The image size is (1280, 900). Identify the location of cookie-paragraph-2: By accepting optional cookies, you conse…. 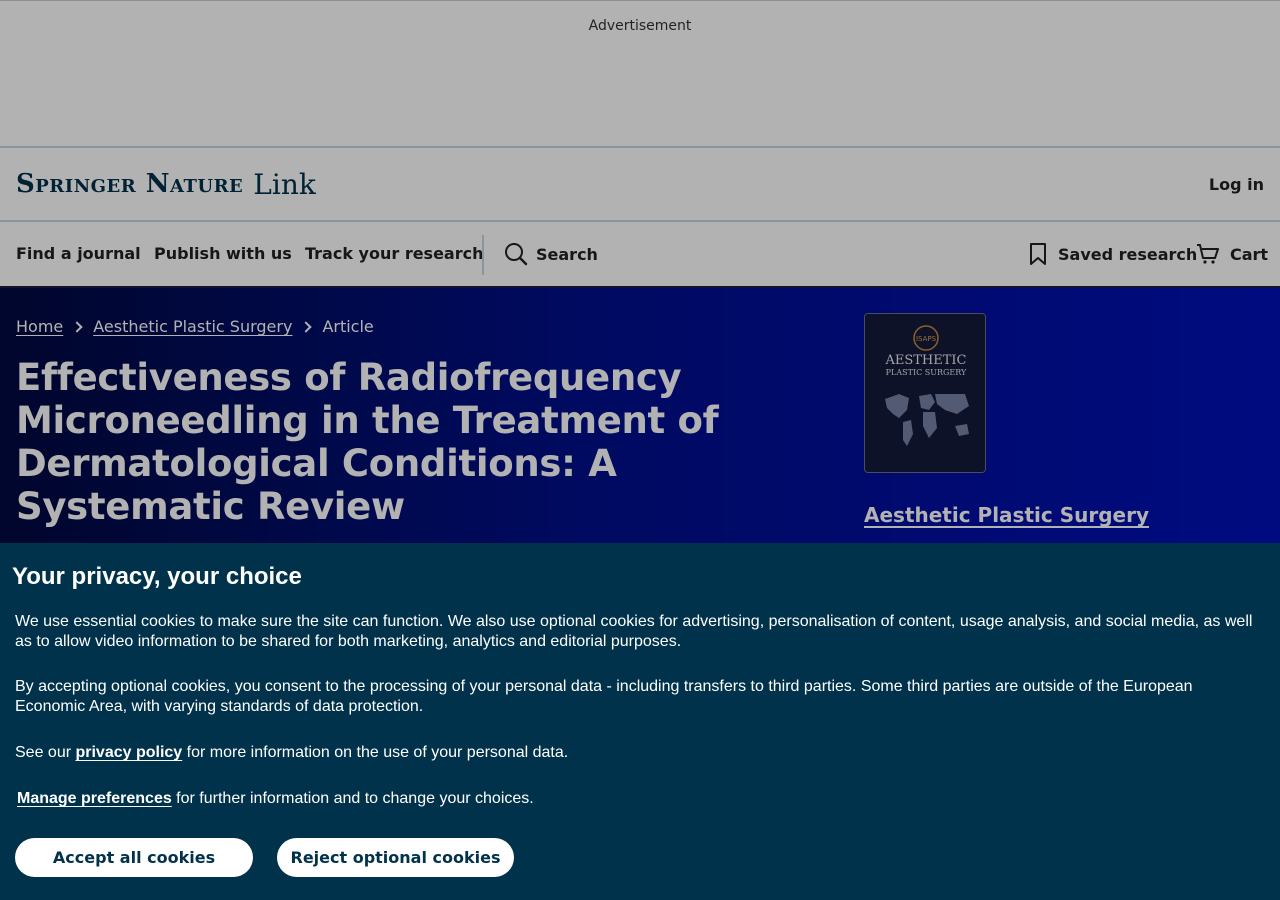
(604, 696).